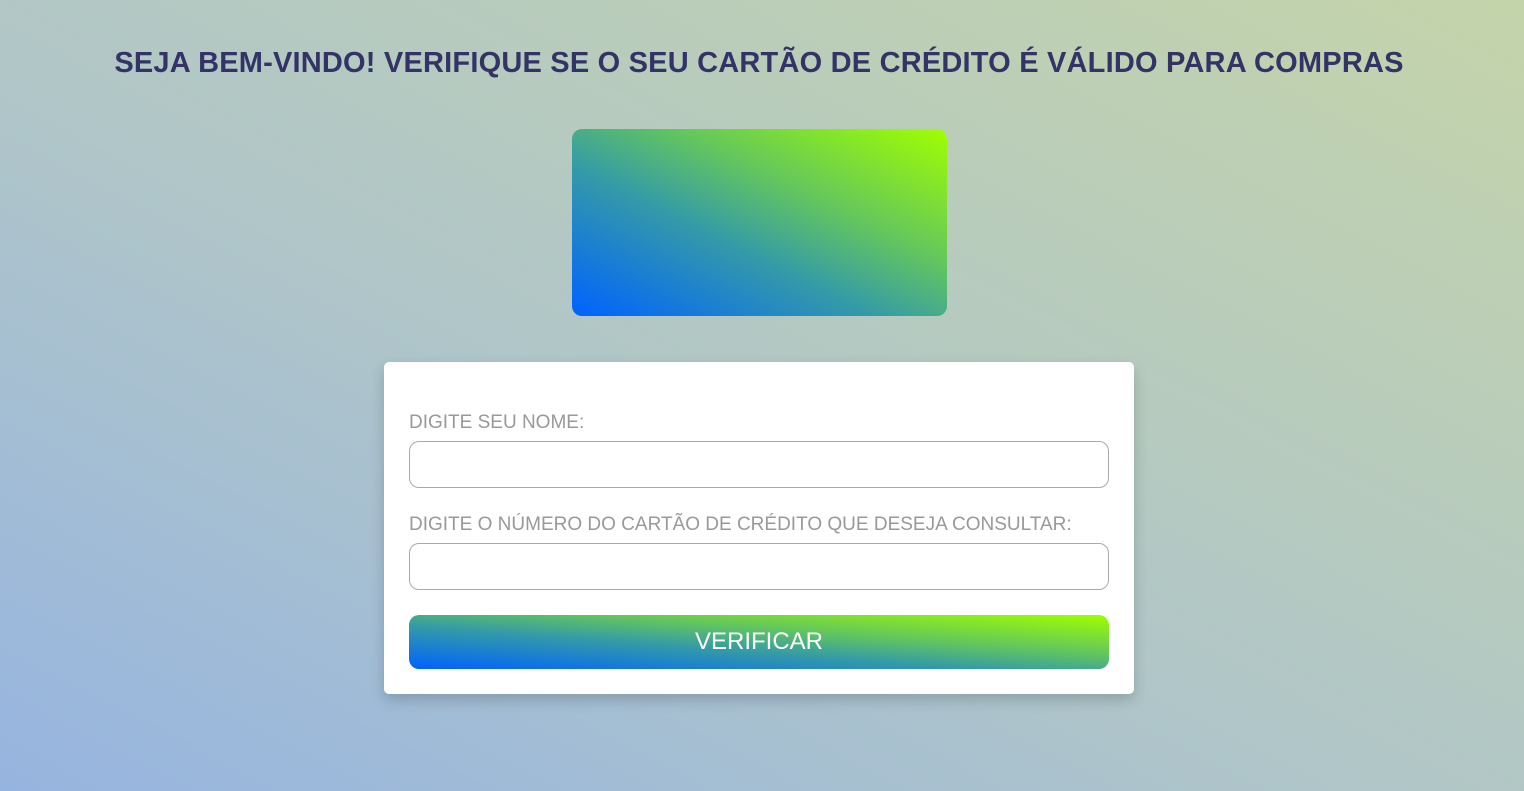  Describe the element at coordinates (759, 642) in the screenshot. I see `verify-button: VERIFICAR` at that location.